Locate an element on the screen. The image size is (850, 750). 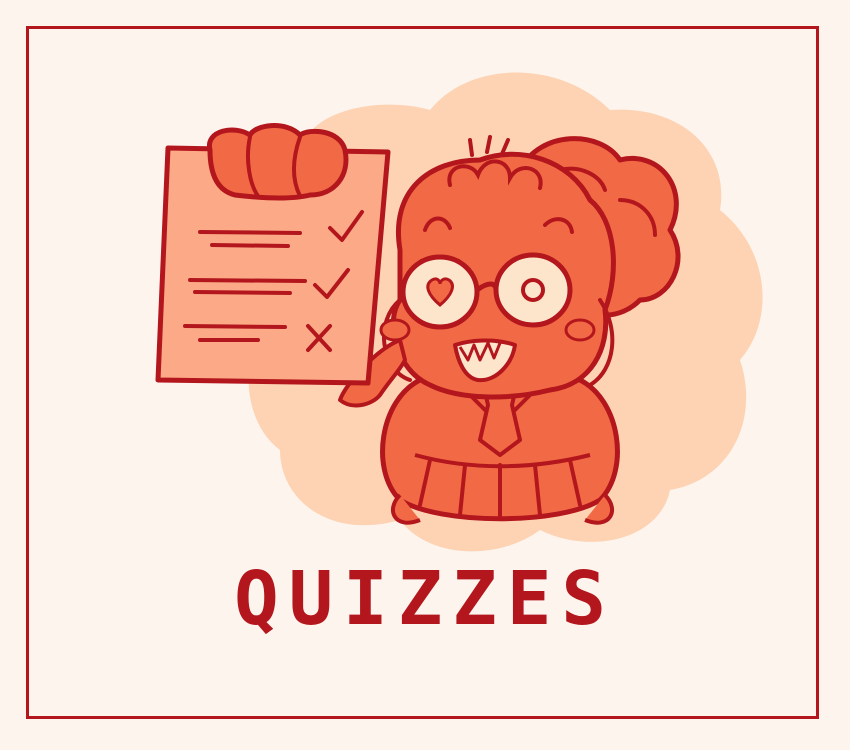
page-title: QUIZZES is located at coordinates (425, 599).